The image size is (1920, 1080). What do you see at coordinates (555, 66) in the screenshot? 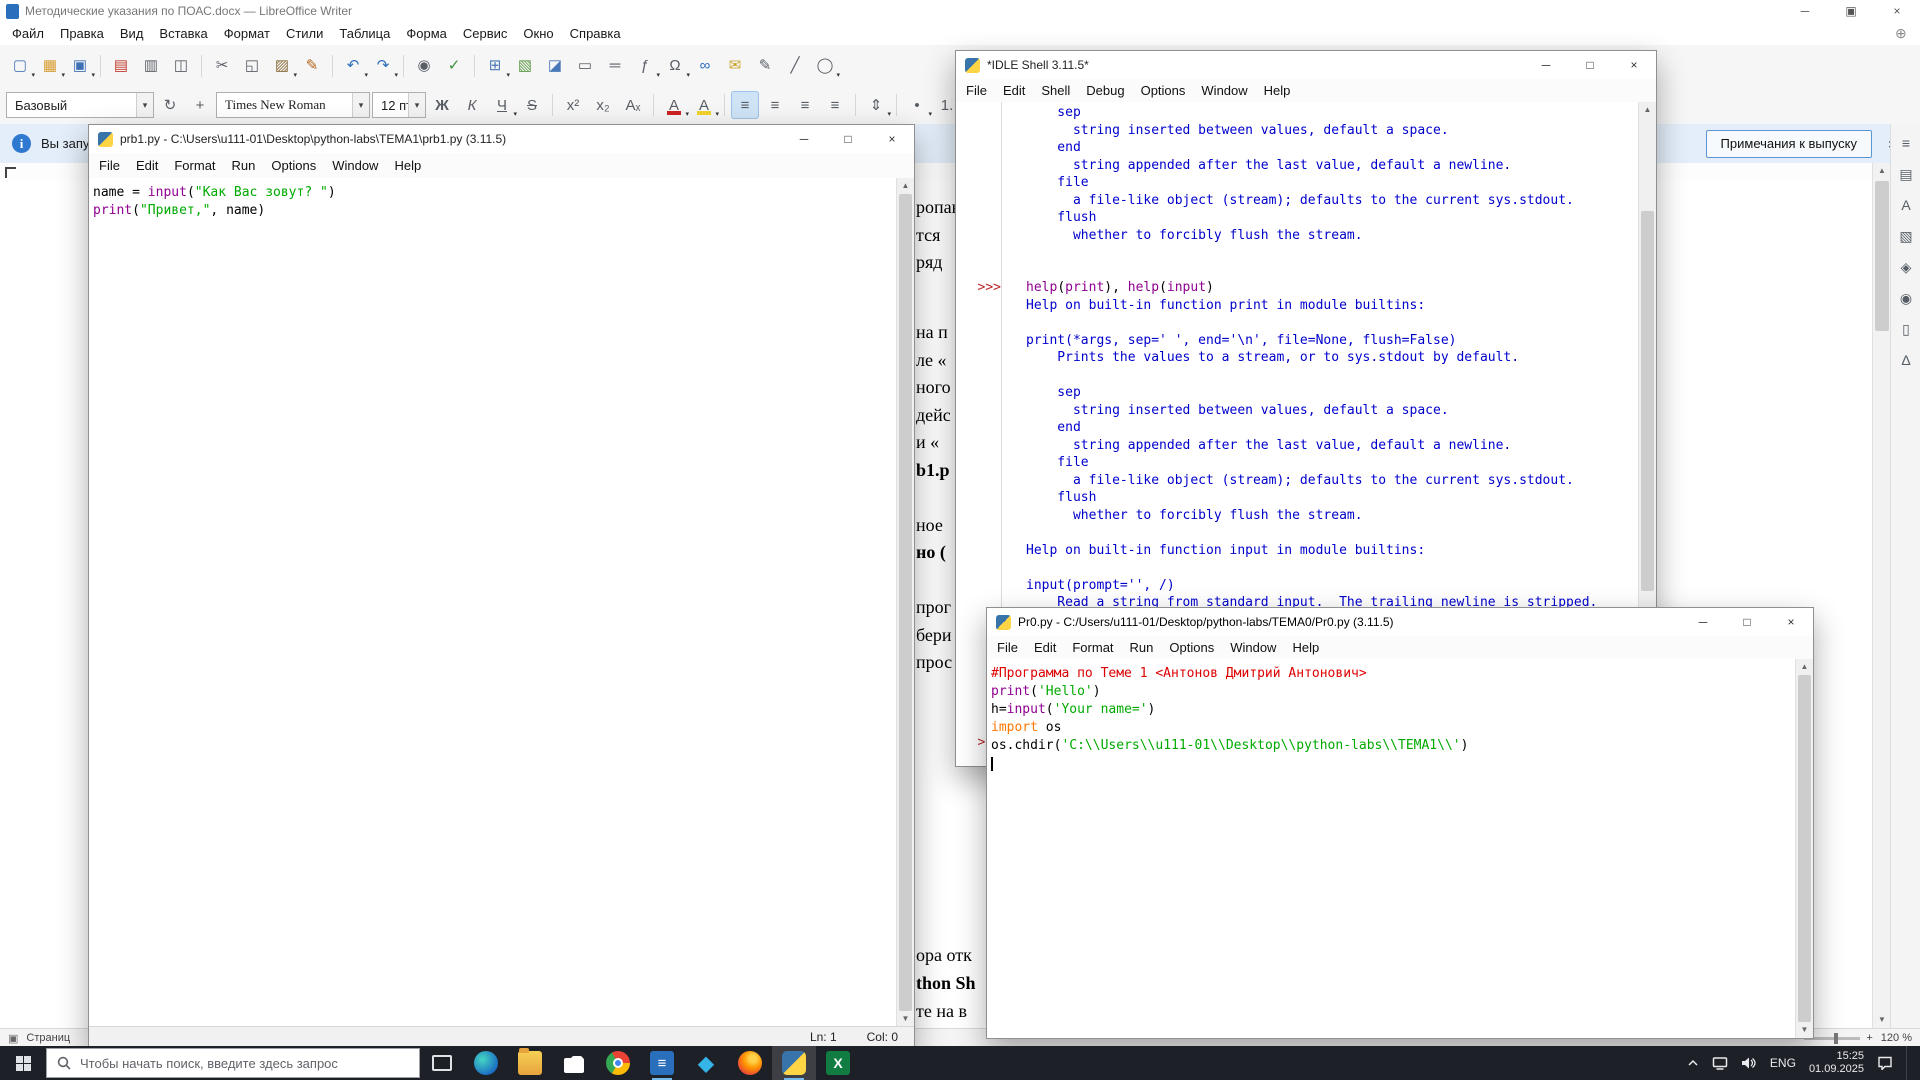
I see `insert-chart-icon: ◪` at bounding box center [555, 66].